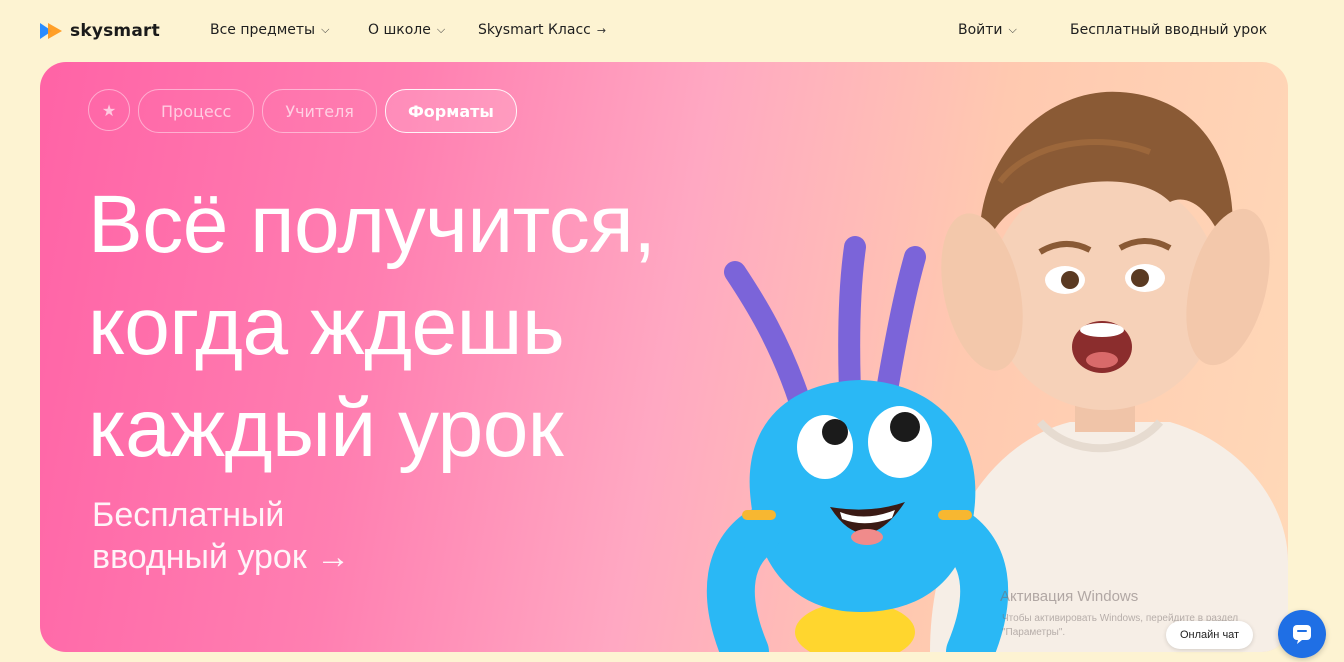 Image resolution: width=1344 pixels, height=662 pixels. I want to click on headline-line-3: каждый урок, so click(326, 428).